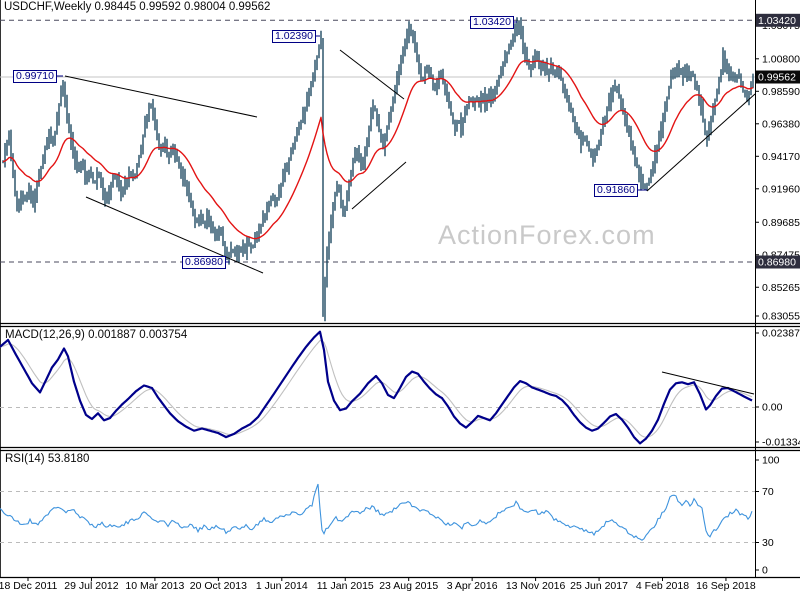 This screenshot has height=600, width=800. Describe the element at coordinates (96, 335) in the screenshot. I see `macd-label: MACD(12,26,9) 0.001887 0.003754` at that location.